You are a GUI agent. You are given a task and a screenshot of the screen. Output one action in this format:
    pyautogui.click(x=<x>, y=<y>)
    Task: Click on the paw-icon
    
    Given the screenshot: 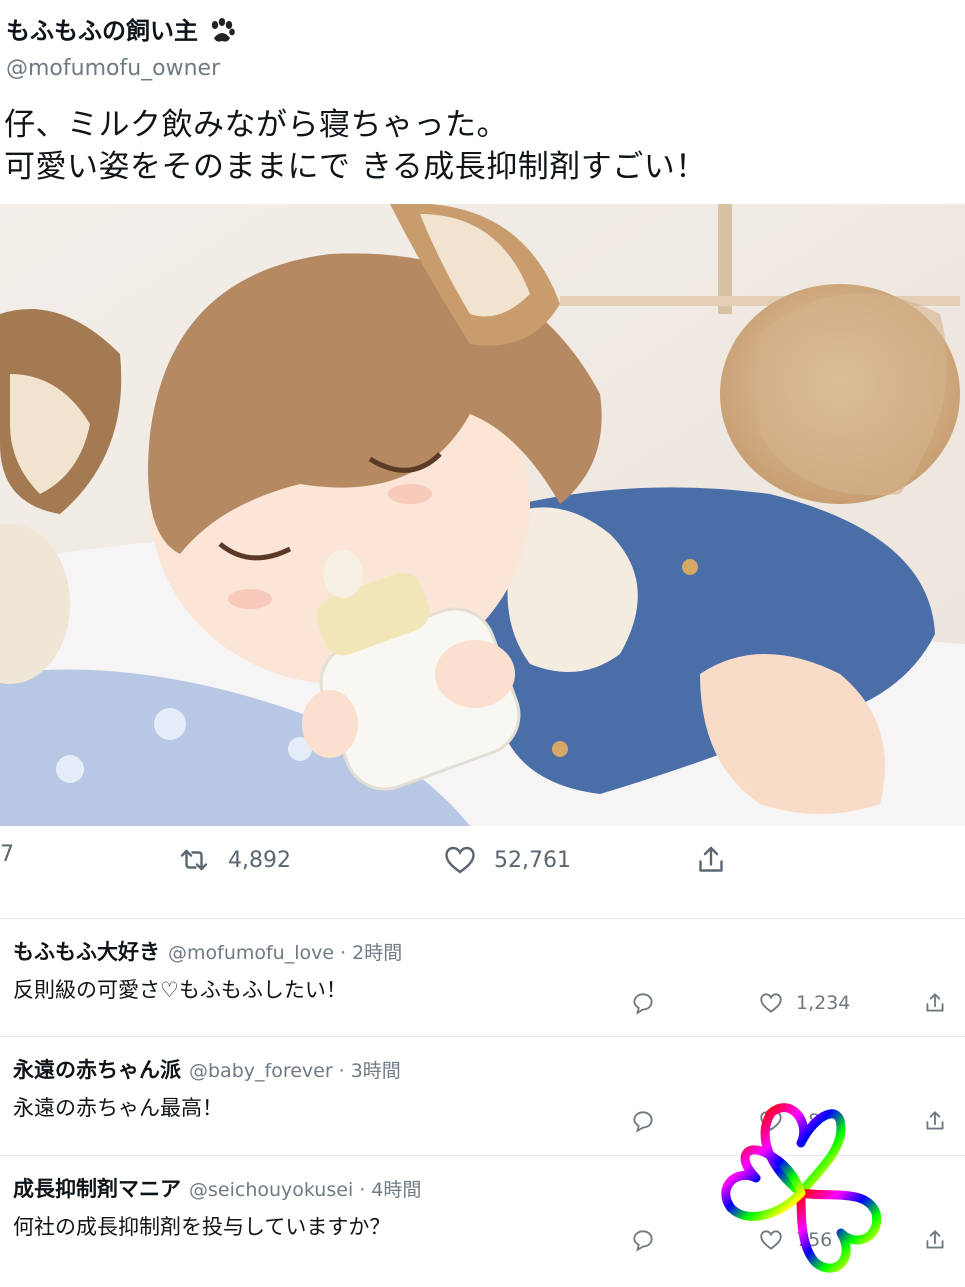 What is the action you would take?
    pyautogui.click(x=223, y=30)
    